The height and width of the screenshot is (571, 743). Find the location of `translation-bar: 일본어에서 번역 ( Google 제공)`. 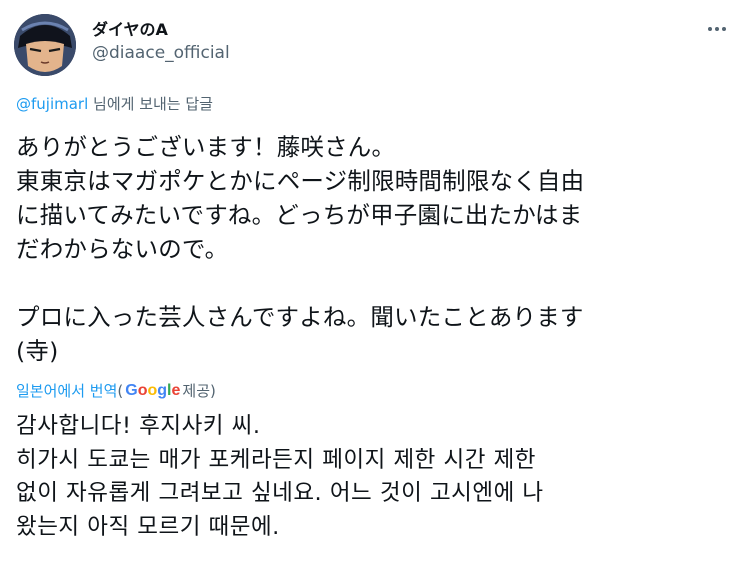

translation-bar: 일본어에서 번역 ( Google 제공) is located at coordinates (116, 390).